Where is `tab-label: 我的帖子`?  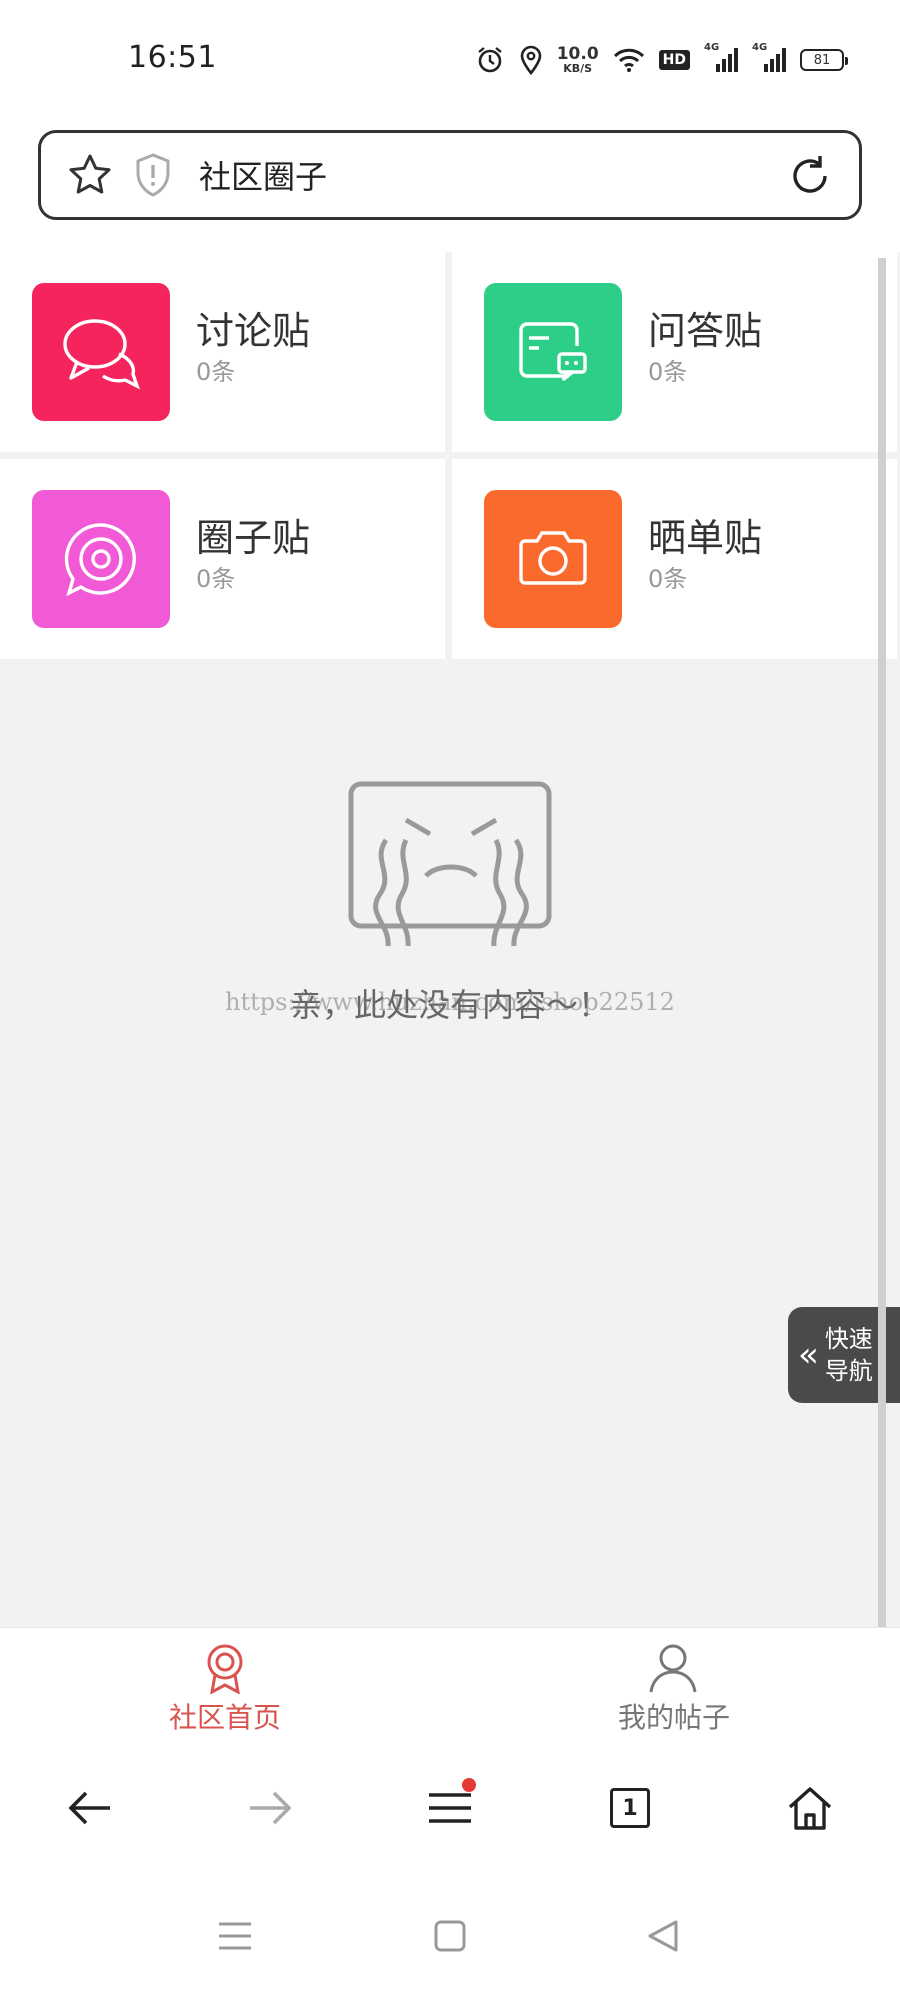
tab-label: 我的帖子 is located at coordinates (673, 1717).